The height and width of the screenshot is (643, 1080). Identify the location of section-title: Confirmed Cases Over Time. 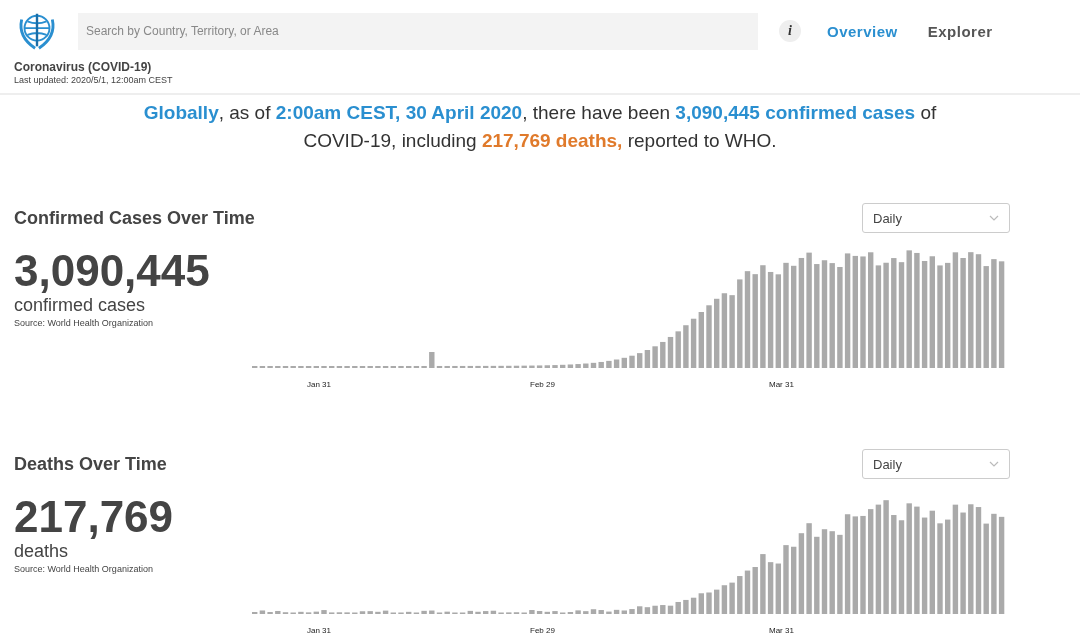
(134, 218).